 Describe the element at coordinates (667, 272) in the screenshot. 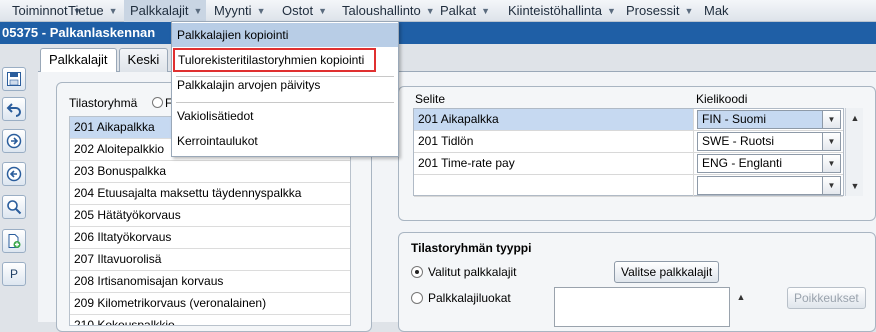

I see `select-paytypes-button: Valitse palkkalajit` at that location.